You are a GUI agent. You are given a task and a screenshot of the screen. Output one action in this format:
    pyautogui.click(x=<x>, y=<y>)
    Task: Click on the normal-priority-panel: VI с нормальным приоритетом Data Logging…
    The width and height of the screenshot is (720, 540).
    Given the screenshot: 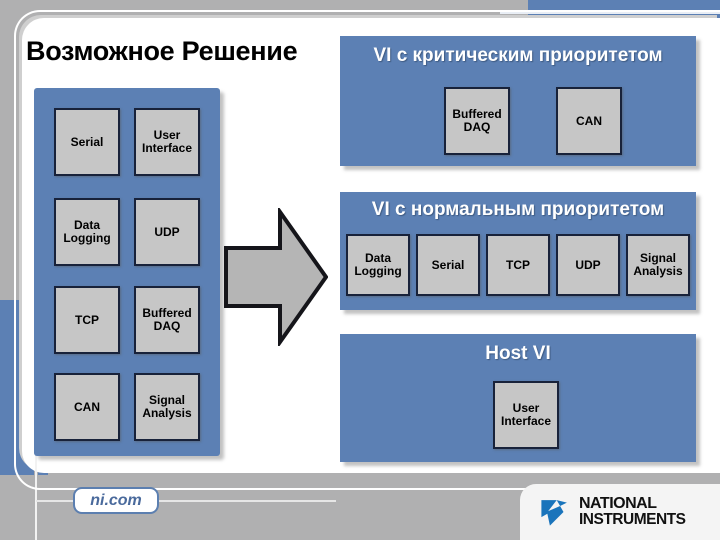 What is the action you would take?
    pyautogui.click(x=518, y=251)
    